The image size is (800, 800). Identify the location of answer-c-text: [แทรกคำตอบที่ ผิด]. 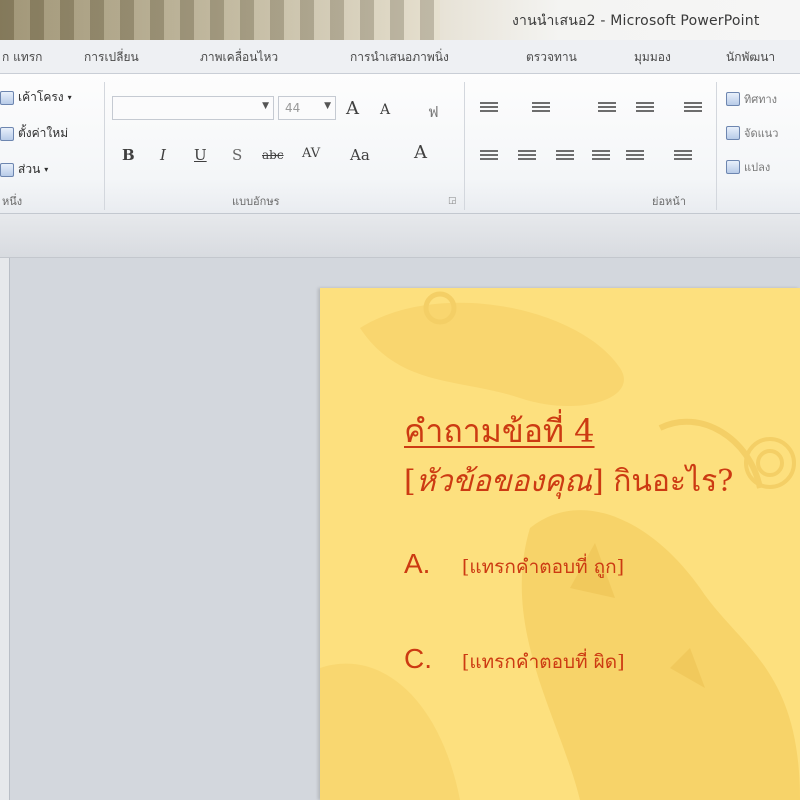
(543, 662).